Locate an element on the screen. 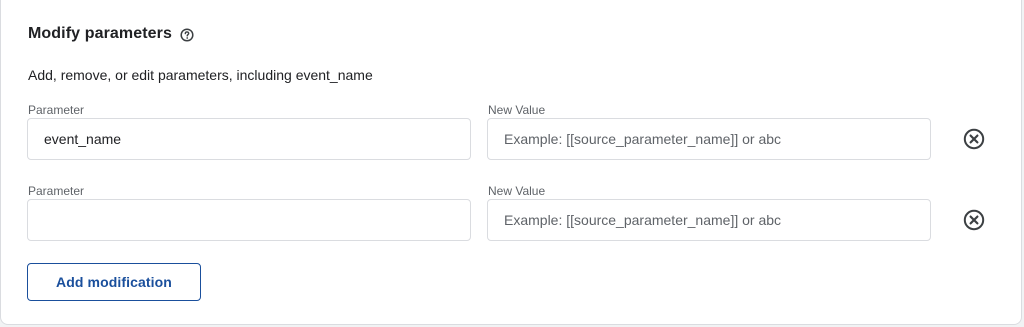 Image resolution: width=1024 pixels, height=327 pixels. help-circle-icon is located at coordinates (187, 35).